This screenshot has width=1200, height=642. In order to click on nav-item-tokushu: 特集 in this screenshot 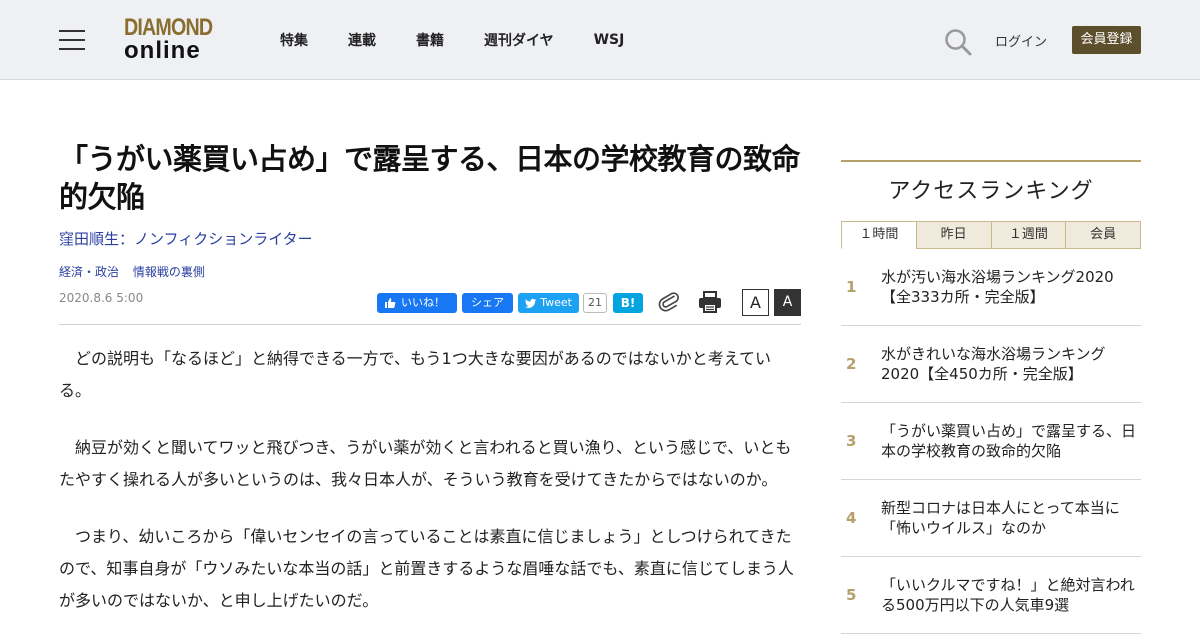, I will do `click(294, 40)`.